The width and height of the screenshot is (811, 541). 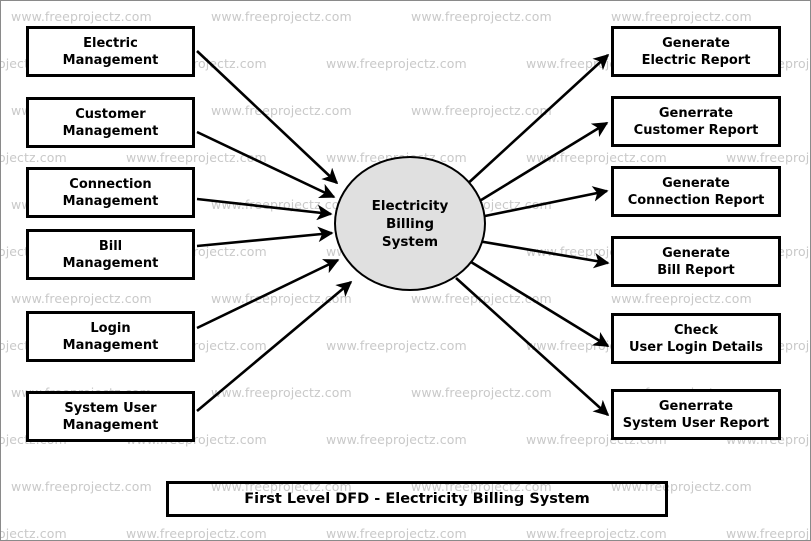 I want to click on entity-customer-management: Customer Management, so click(x=110, y=122).